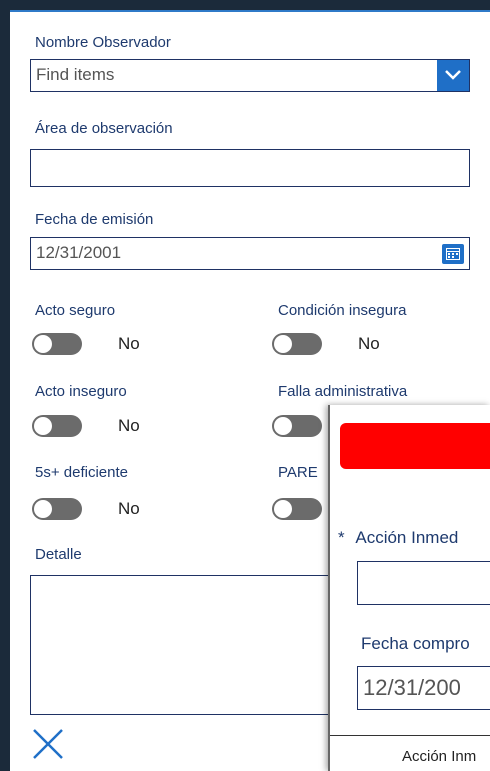 This screenshot has height=771, width=490. Describe the element at coordinates (58, 554) in the screenshot. I see `detail-label: Detalle` at that location.